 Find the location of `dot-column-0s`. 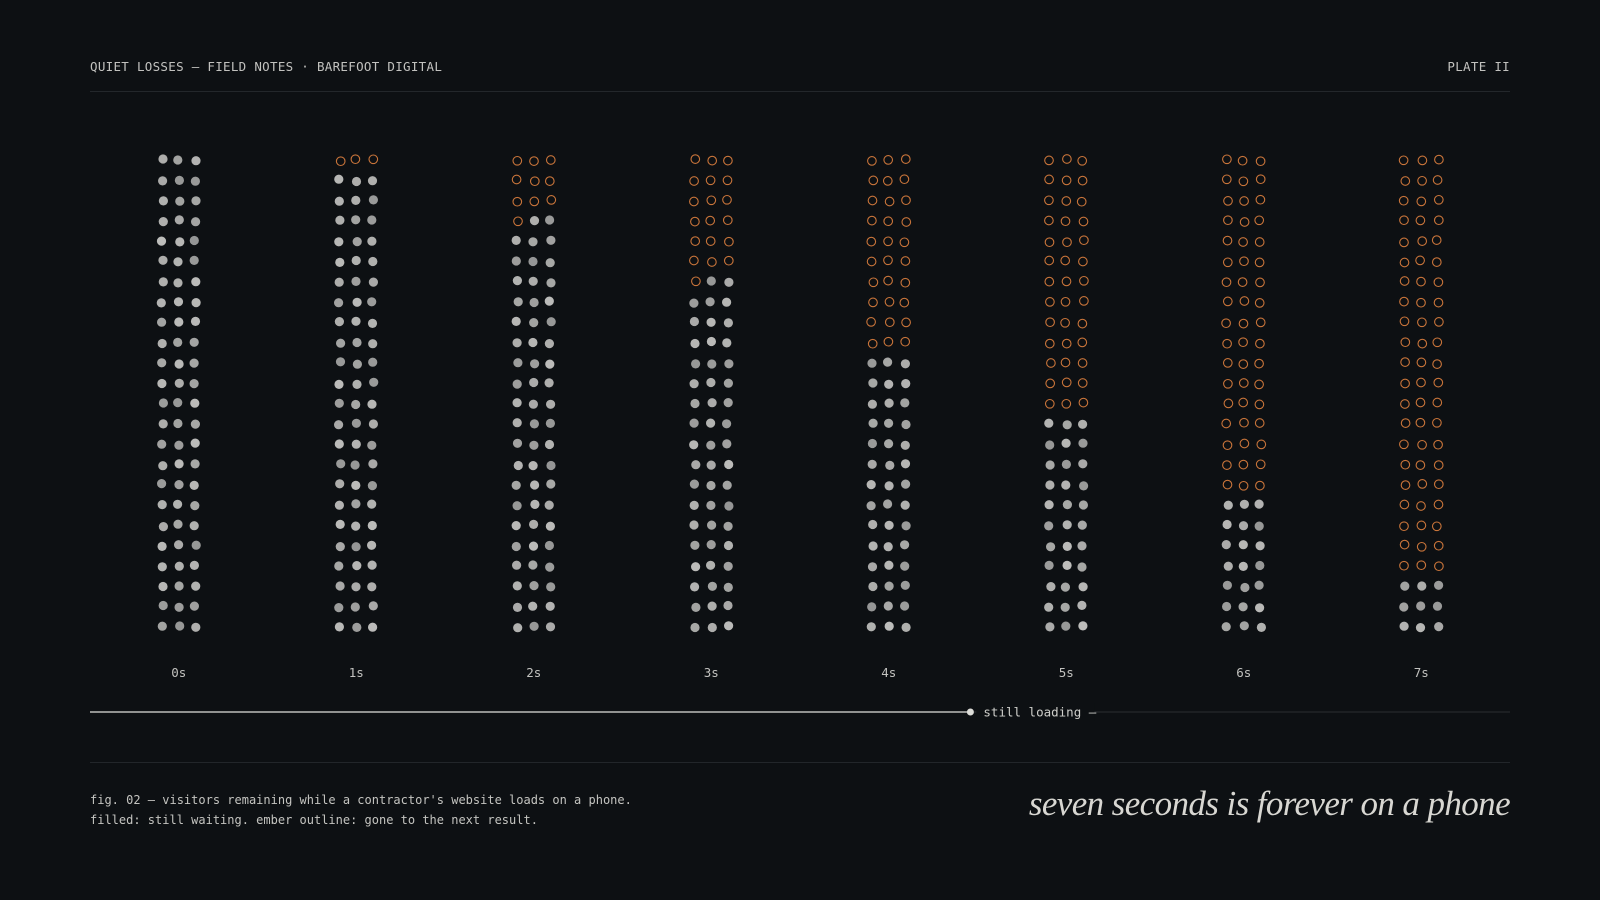

dot-column-0s is located at coordinates (178, 393).